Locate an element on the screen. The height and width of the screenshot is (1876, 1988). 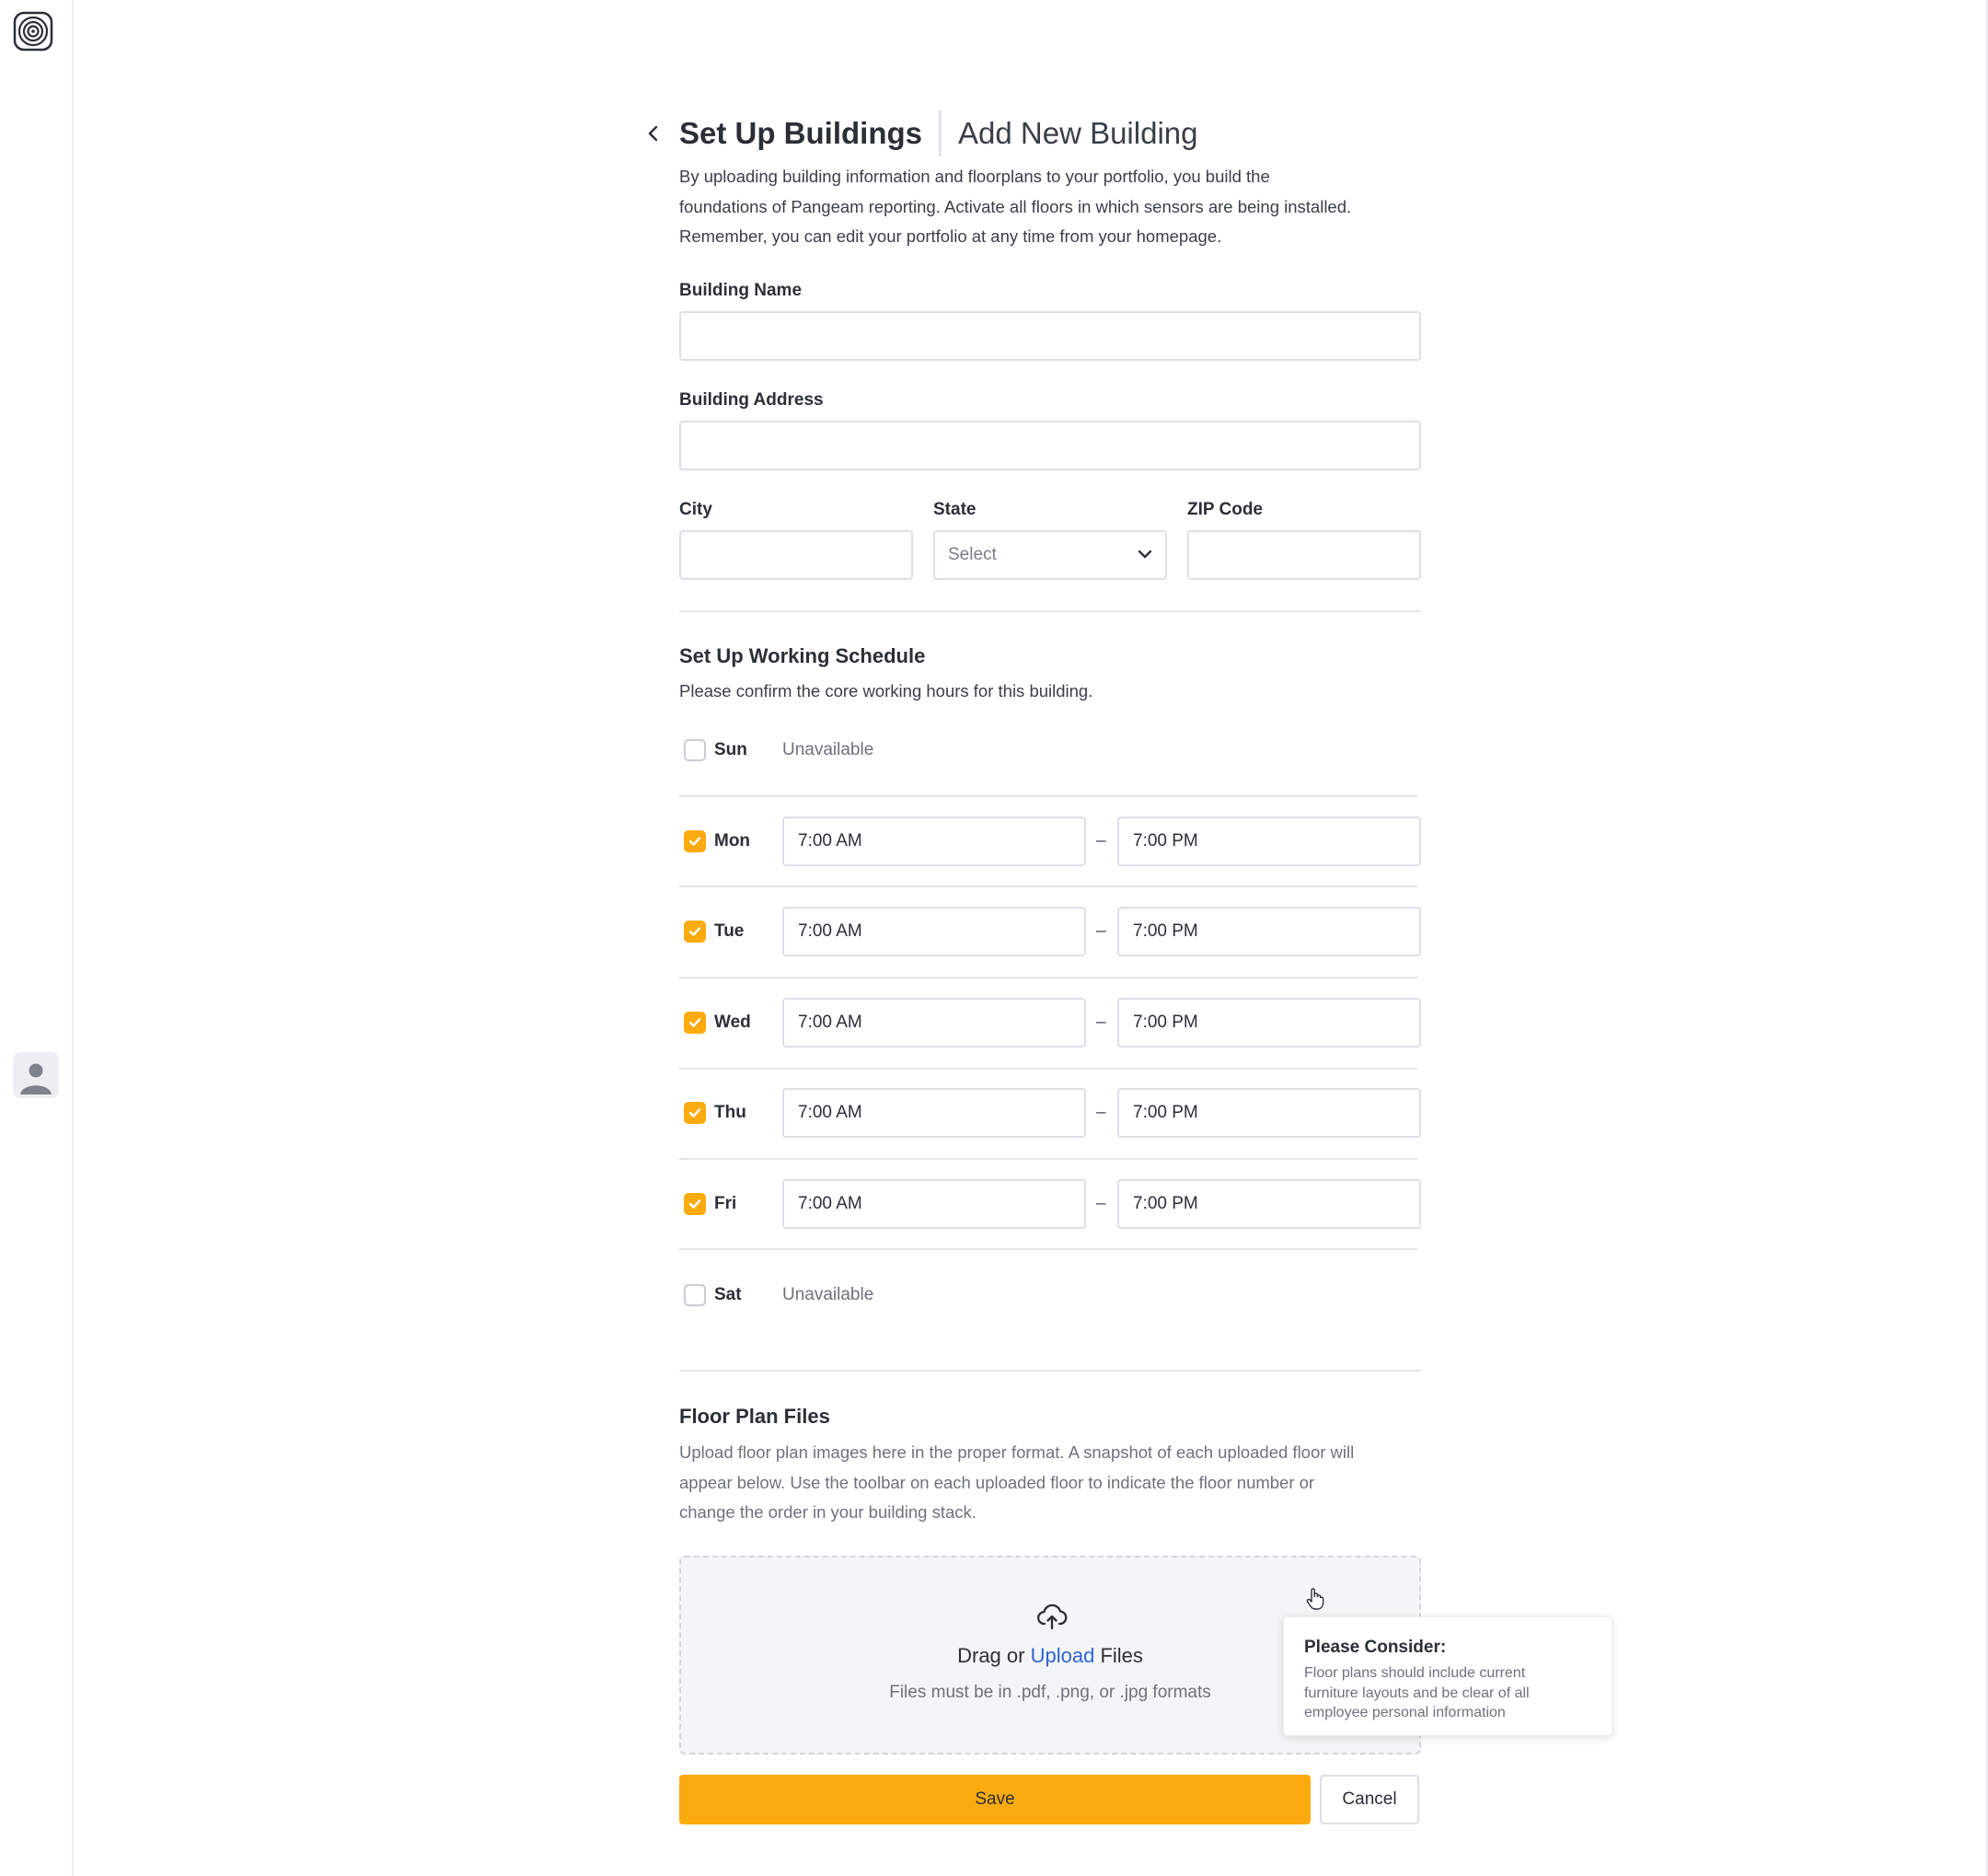
day-label: Sun is located at coordinates (730, 750).